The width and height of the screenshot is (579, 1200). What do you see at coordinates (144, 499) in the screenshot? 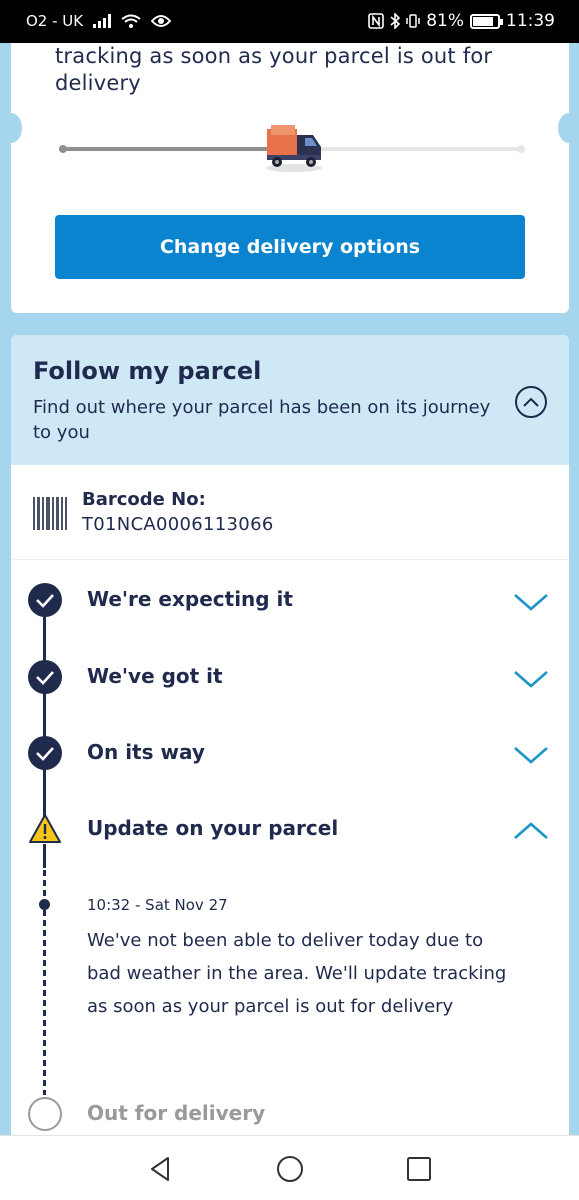
I see `barcode-label: Barcode No:` at bounding box center [144, 499].